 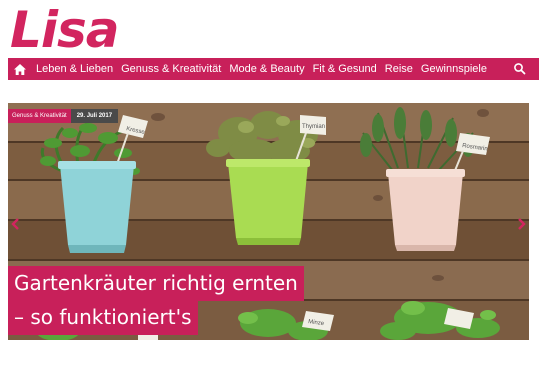 I want to click on headline-line-1: Gartenkräuter richtig ernten, so click(x=156, y=283).